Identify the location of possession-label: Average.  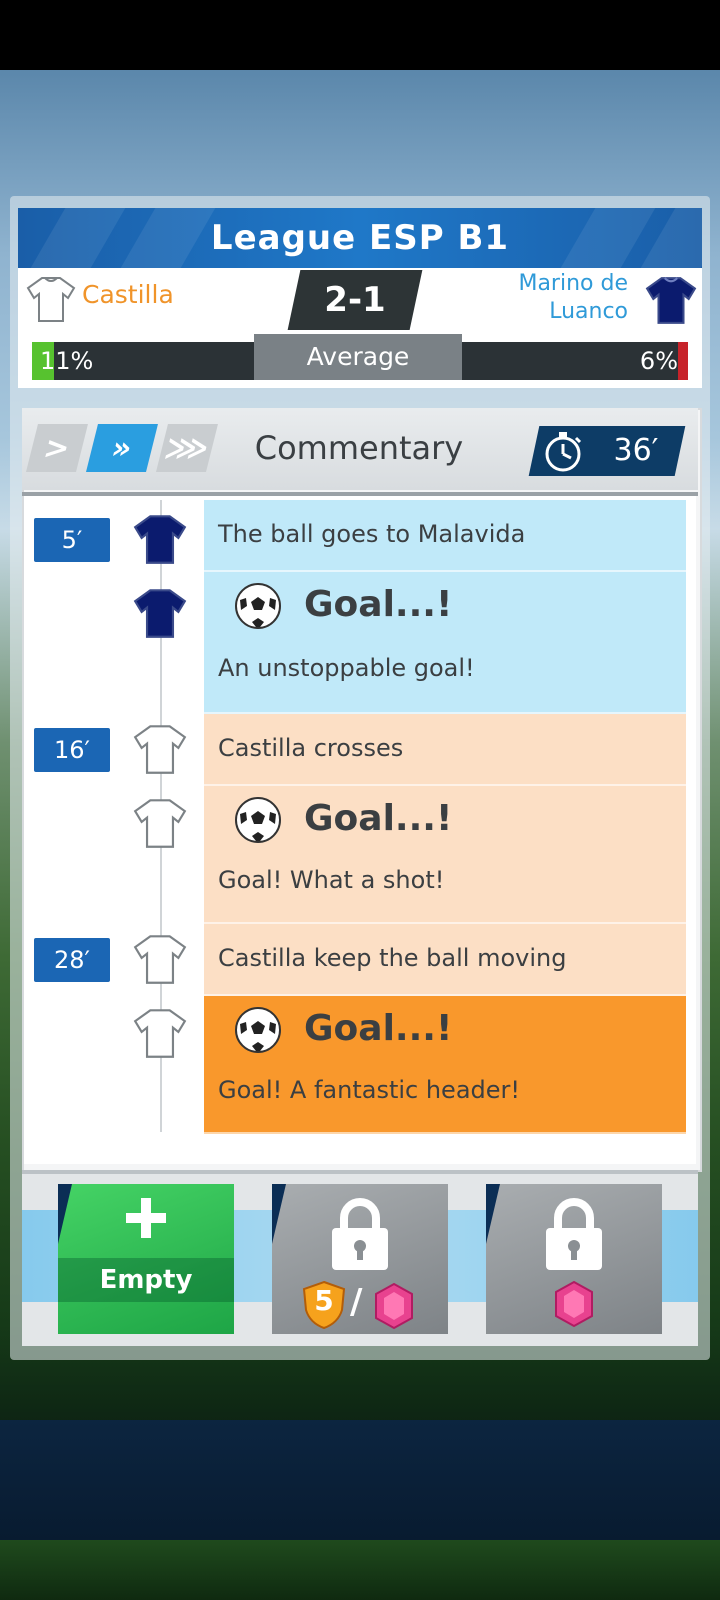
(358, 356).